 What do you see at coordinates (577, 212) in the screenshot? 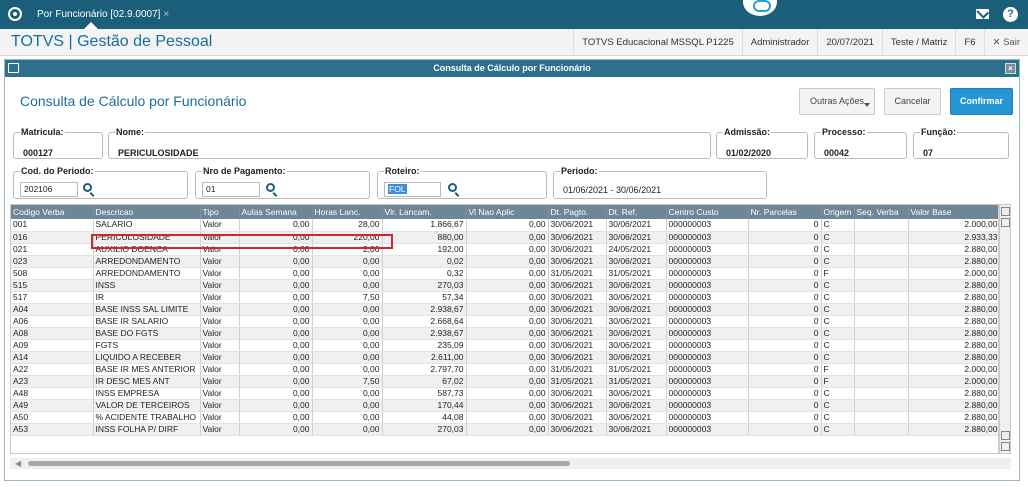
I see `column-header: Dt. Pagto.` at bounding box center [577, 212].